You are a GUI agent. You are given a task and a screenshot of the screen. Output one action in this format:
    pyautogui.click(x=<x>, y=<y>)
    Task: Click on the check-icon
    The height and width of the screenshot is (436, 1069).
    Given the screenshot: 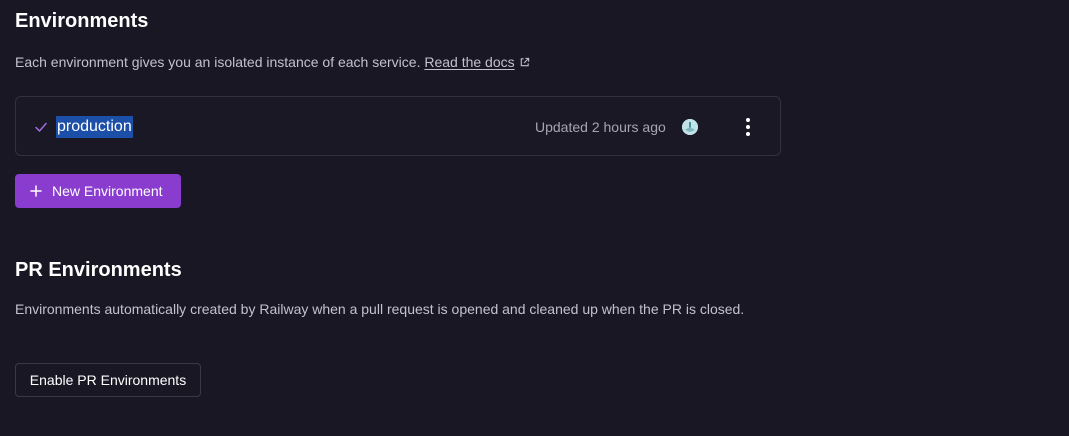 What is the action you would take?
    pyautogui.click(x=41, y=127)
    